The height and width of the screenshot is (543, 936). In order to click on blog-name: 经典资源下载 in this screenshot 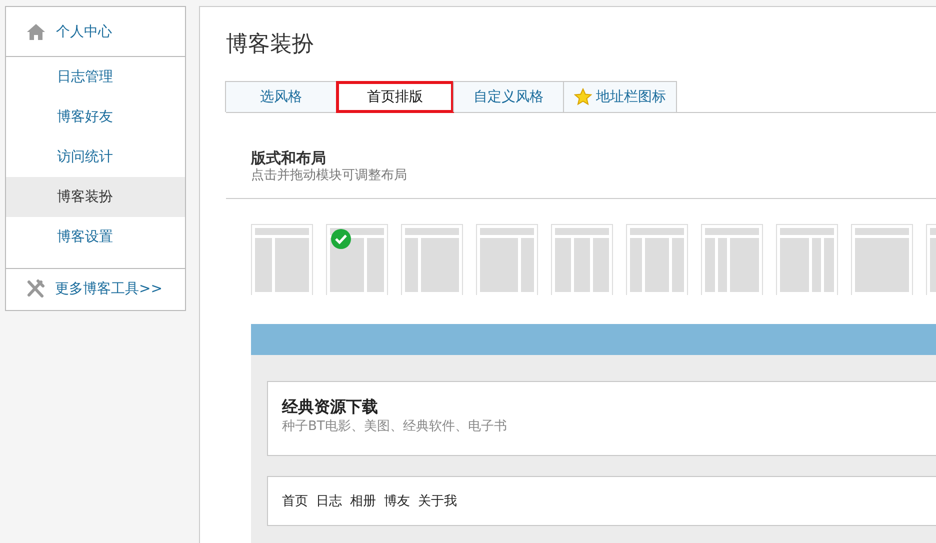, I will do `click(330, 407)`.